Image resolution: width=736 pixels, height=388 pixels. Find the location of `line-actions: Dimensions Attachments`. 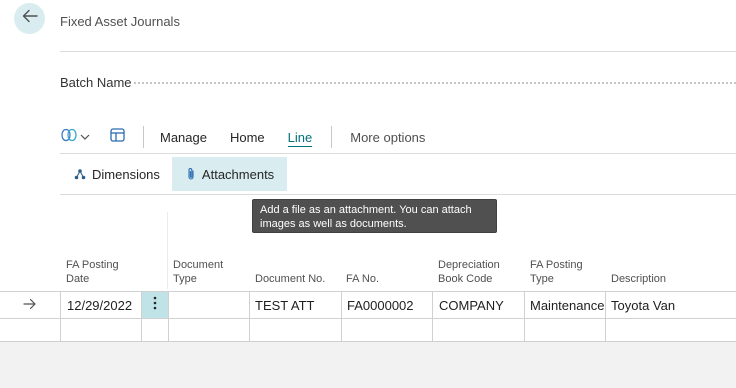

line-actions: Dimensions Attachments is located at coordinates (174, 174).